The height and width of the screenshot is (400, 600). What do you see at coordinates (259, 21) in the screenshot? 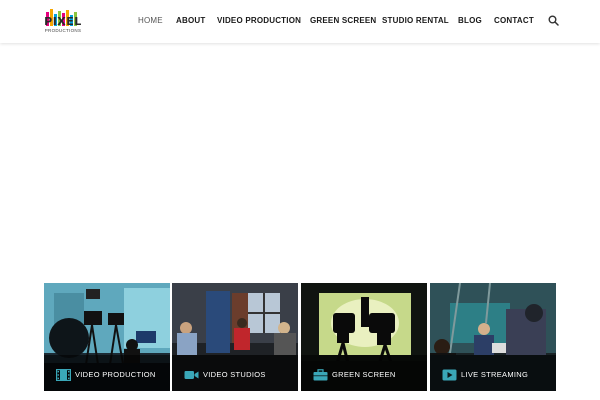
I see `nav-item-video-production: VIDEO PRODUCTION` at bounding box center [259, 21].